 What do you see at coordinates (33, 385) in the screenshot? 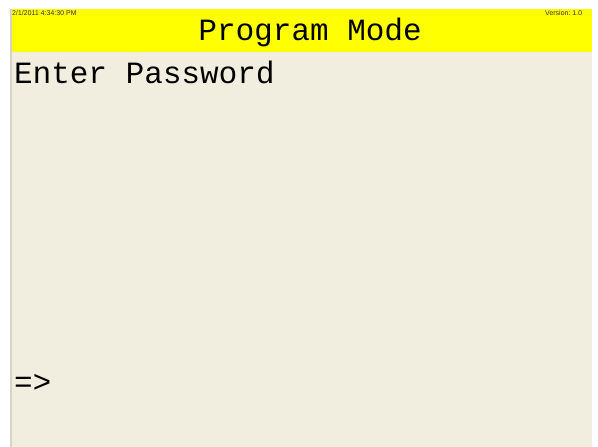
I see `input-prompt: =>` at bounding box center [33, 385].